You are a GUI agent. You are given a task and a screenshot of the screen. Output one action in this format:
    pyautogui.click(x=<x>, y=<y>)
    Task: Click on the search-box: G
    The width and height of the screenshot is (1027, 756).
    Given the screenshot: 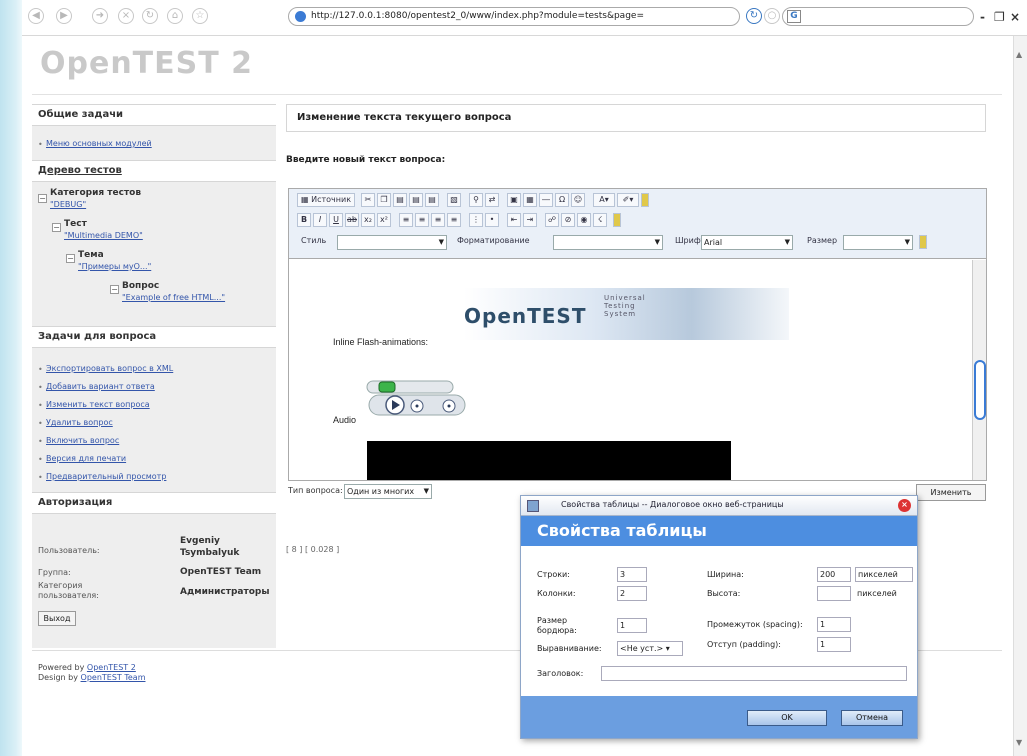 What is the action you would take?
    pyautogui.click(x=878, y=16)
    